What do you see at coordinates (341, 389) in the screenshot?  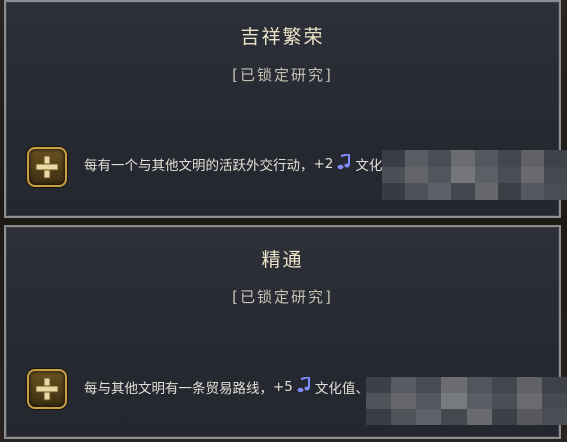 I see `effect-label-1: 文化值、` at bounding box center [341, 389].